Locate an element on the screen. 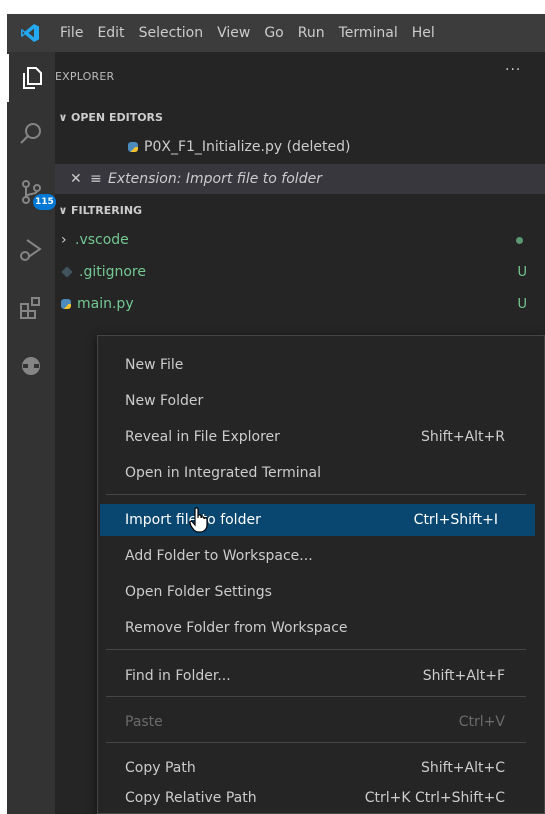 This screenshot has width=545, height=814. menu-go: Go is located at coordinates (273, 33).